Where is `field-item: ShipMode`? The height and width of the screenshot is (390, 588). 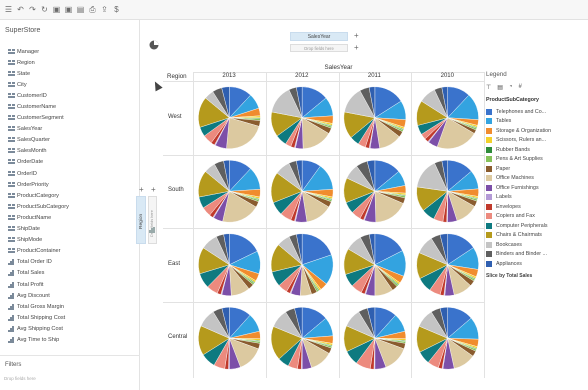
field-item: ShipMode is located at coordinates (73, 240).